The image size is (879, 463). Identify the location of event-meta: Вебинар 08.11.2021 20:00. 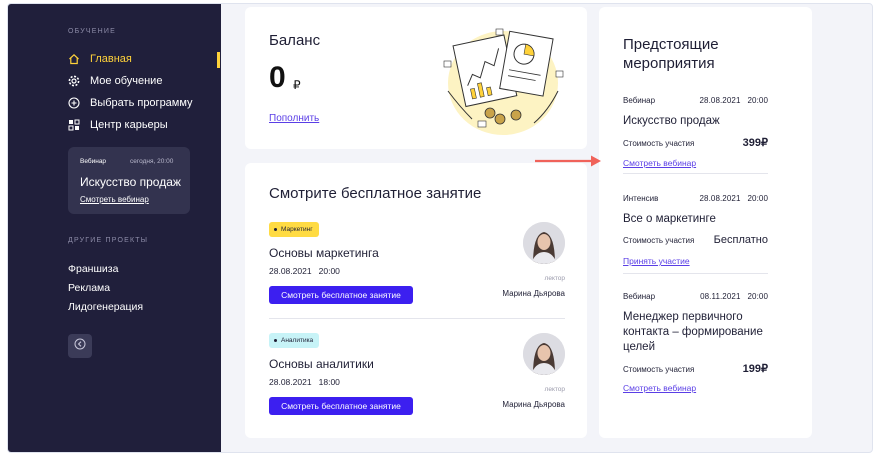
(695, 296).